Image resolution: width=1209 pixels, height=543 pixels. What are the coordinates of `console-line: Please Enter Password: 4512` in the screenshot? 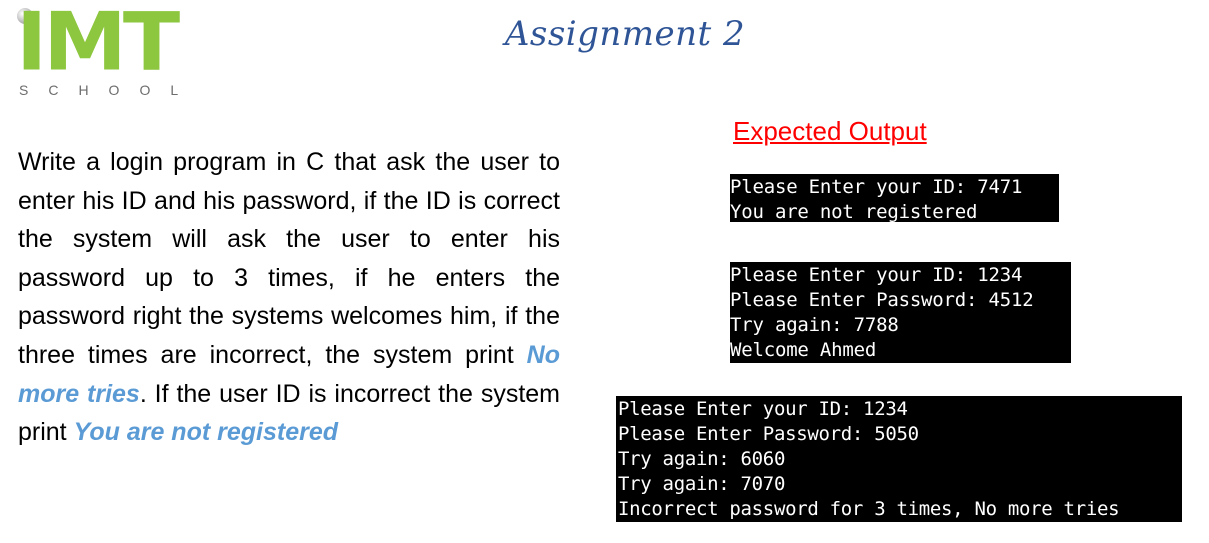 It's located at (882, 300).